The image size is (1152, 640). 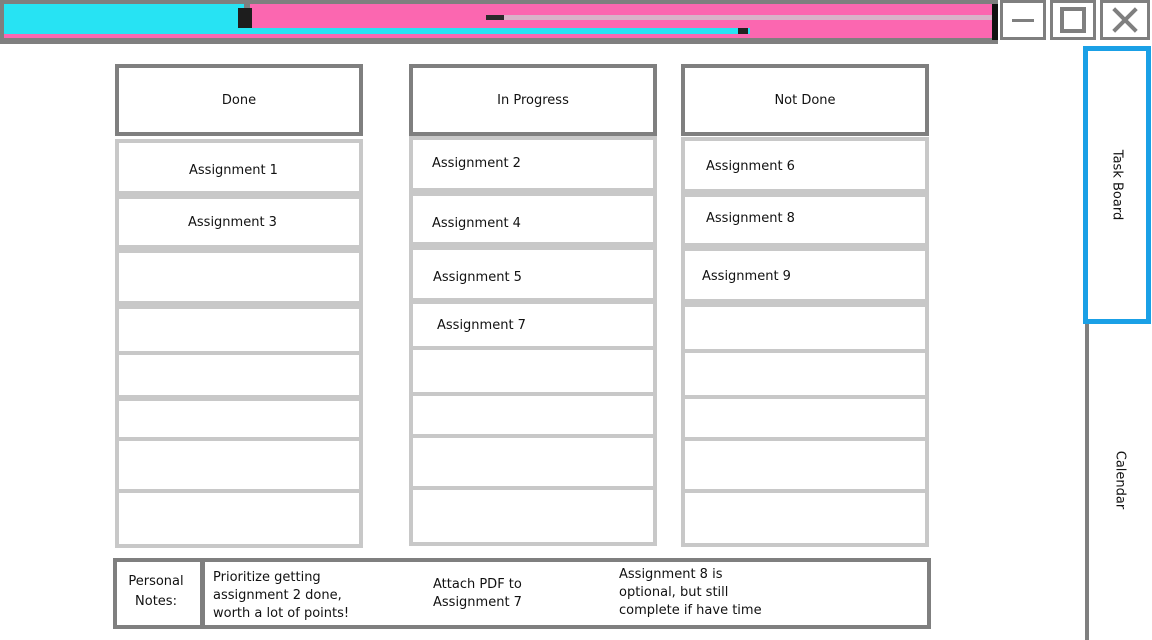 I want to click on title-bar-edge, so click(x=995, y=22).